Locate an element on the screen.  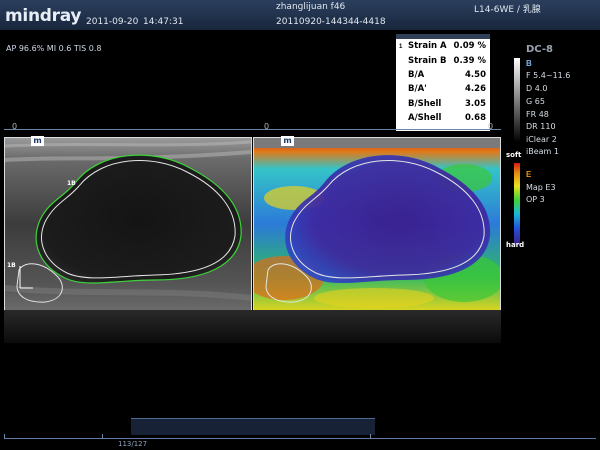
b-param: G 65 is located at coordinates (535, 101).